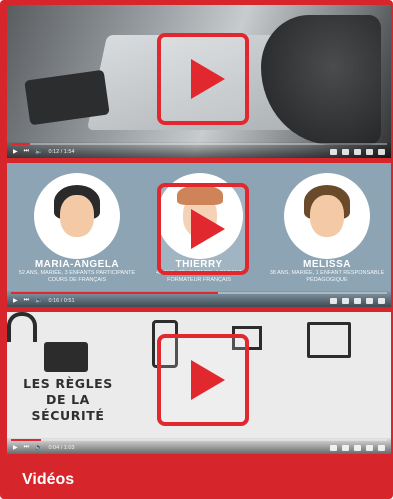 Image resolution: width=393 pixels, height=499 pixels. Describe the element at coordinates (61, 151) in the screenshot. I see `time-display: 0:12 / 1:54` at that location.